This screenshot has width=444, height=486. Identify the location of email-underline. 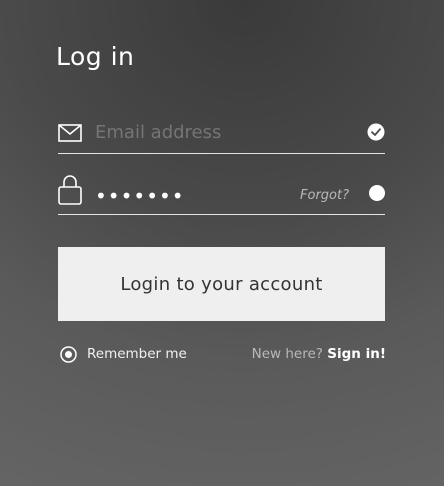
(221, 153).